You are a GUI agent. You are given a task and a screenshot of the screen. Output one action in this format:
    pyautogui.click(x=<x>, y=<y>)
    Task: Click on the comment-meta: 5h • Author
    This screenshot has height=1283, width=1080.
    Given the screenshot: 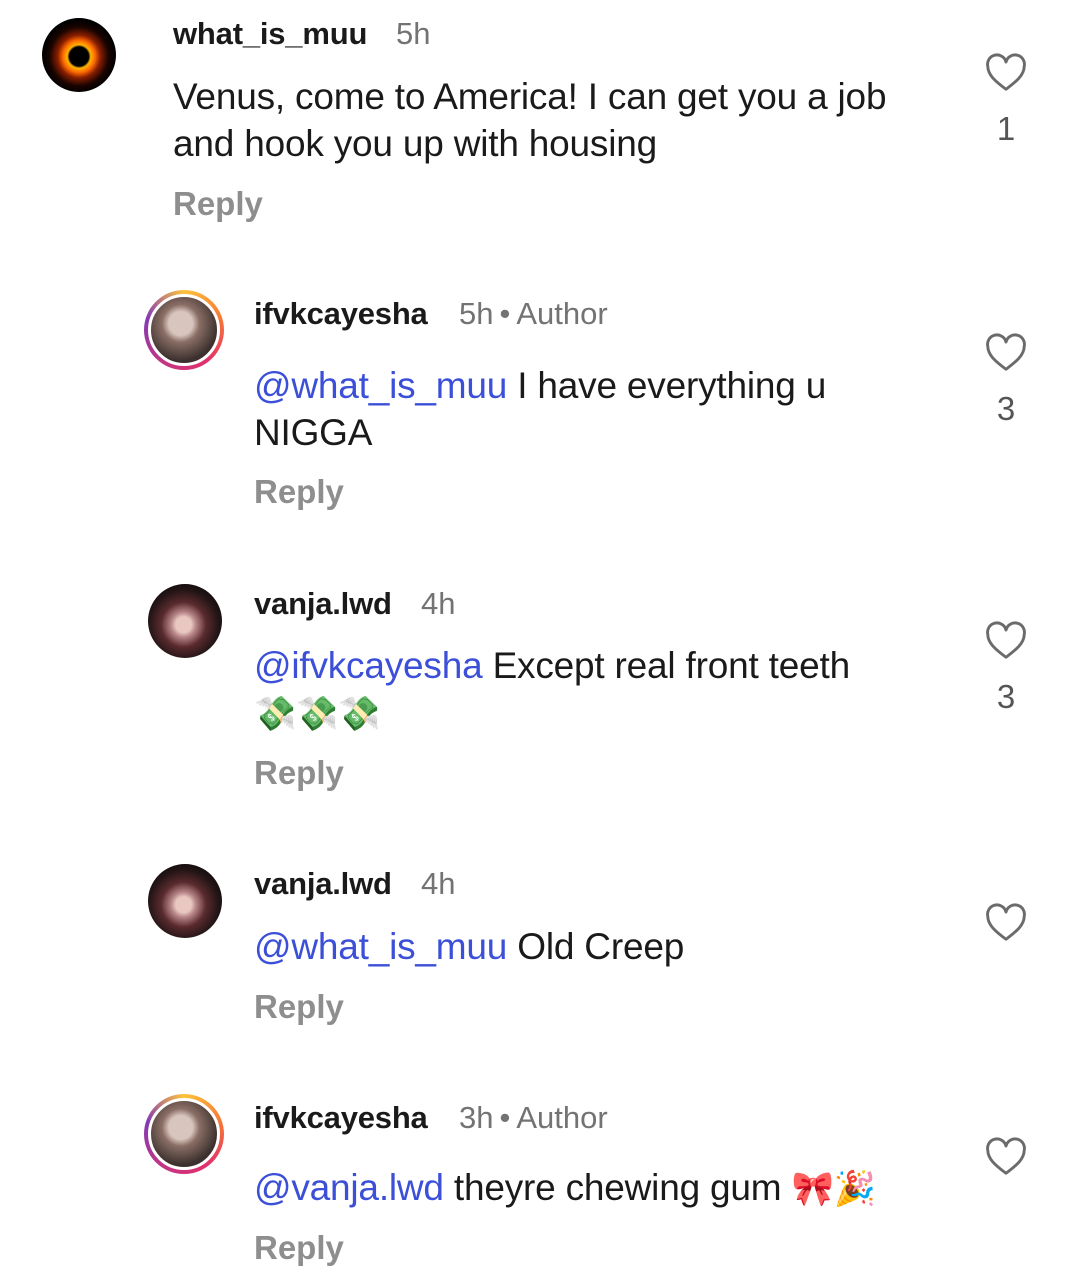 What is the action you would take?
    pyautogui.click(x=533, y=313)
    